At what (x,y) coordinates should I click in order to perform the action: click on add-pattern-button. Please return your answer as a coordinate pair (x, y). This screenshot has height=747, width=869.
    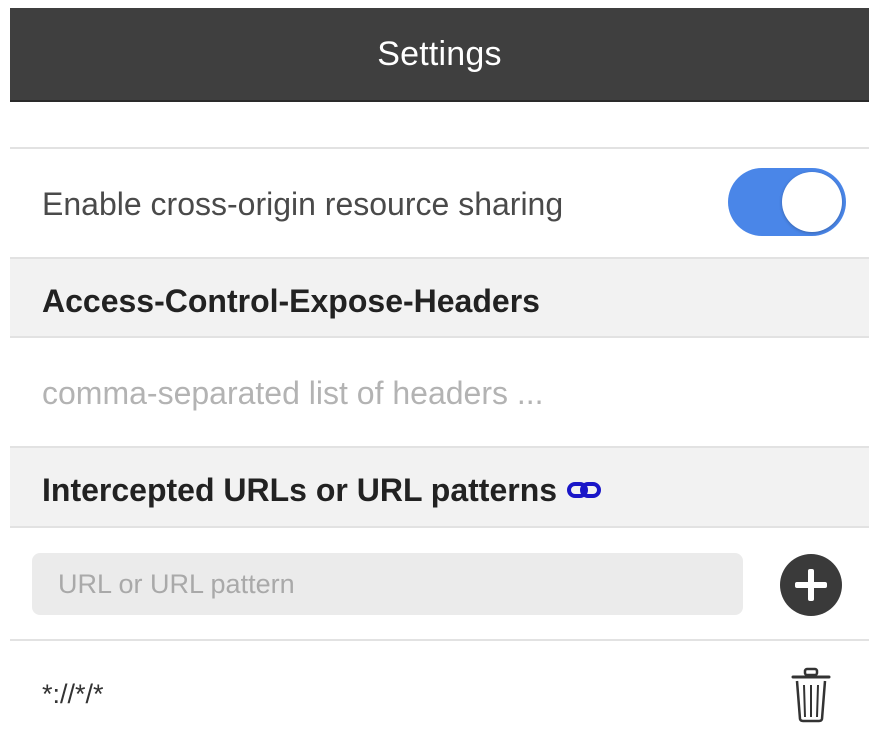
    Looking at the image, I should click on (811, 585).